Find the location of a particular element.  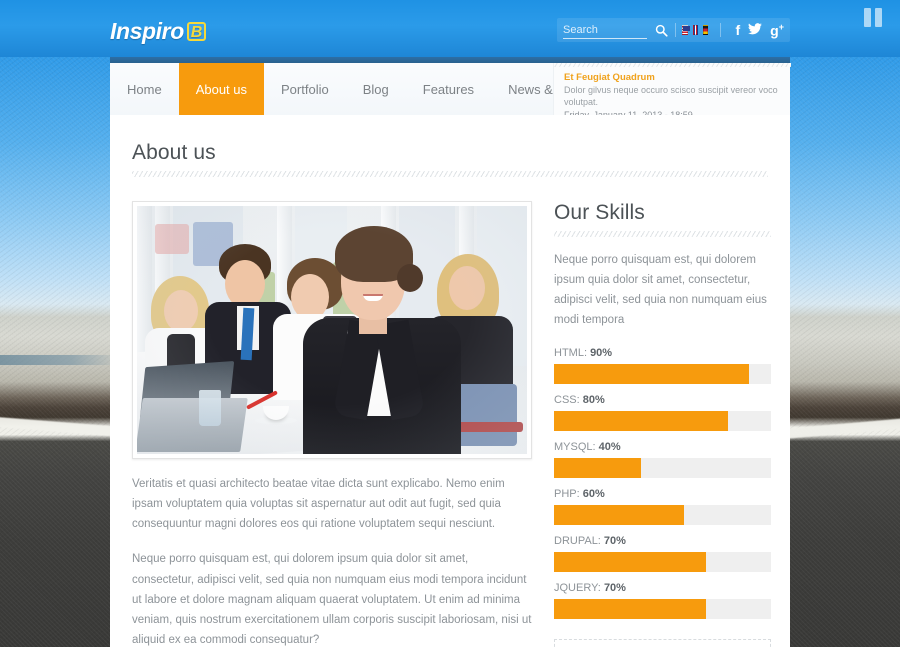

skill-label-mysql: MYSQL: 40% is located at coordinates (662, 447).